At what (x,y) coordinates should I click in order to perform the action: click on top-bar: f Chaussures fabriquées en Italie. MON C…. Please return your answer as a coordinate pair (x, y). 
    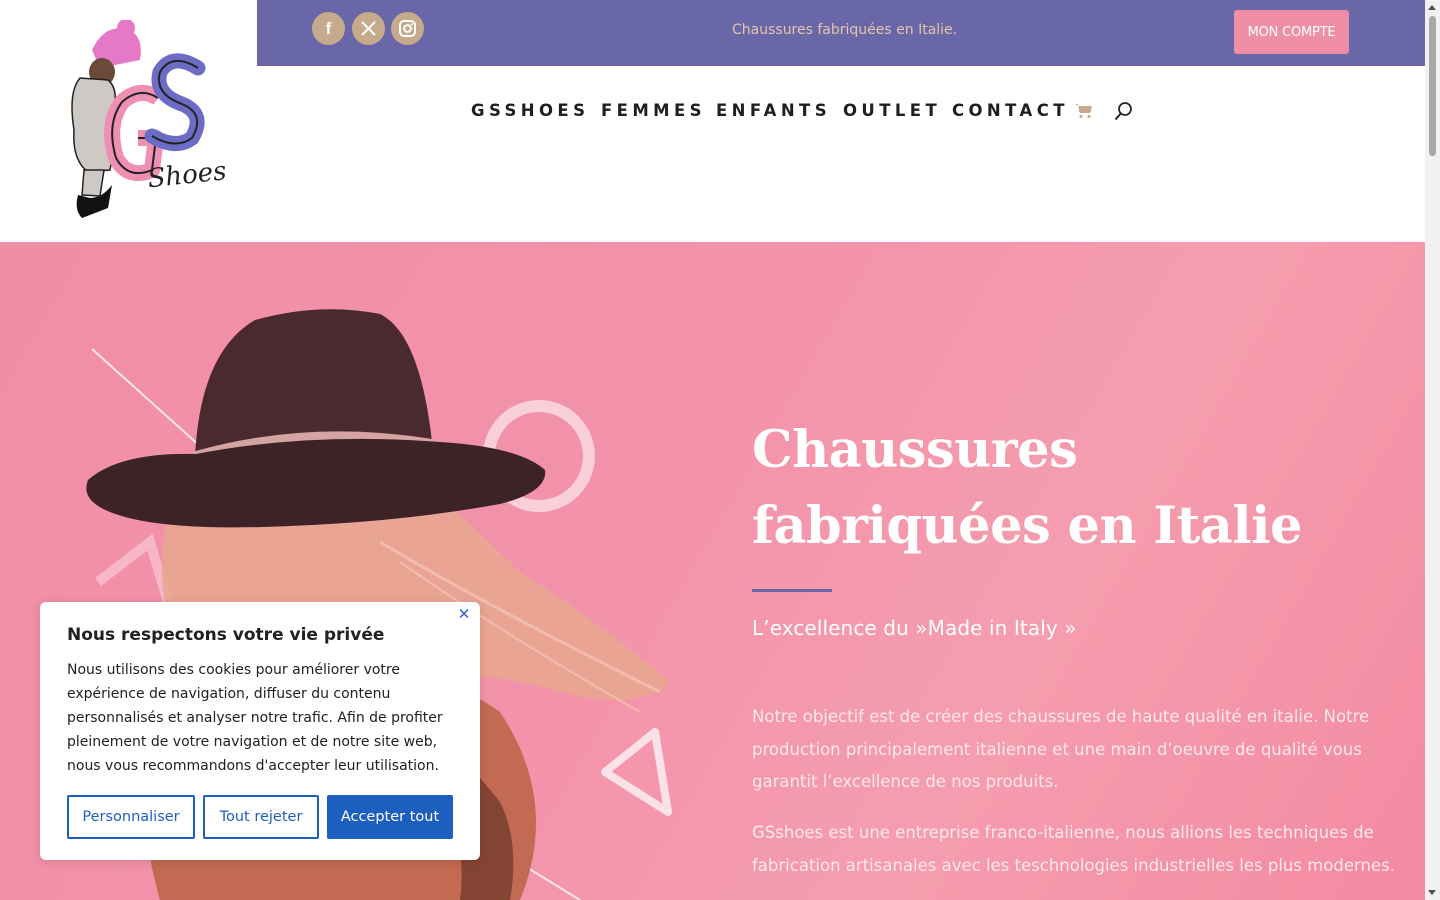
    Looking at the image, I should click on (841, 33).